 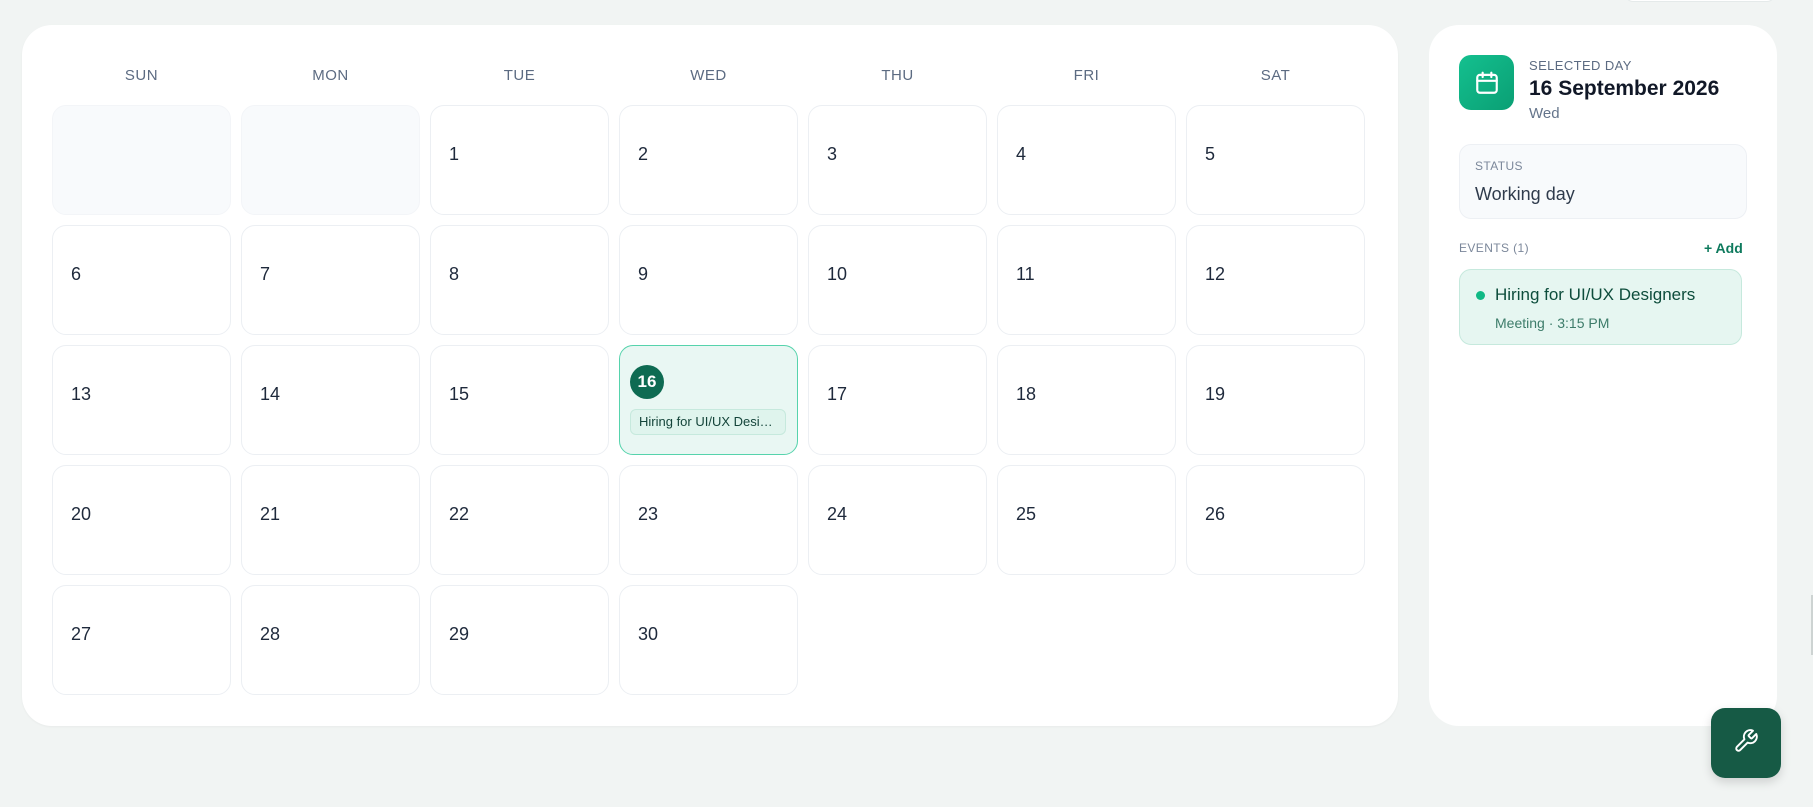 I want to click on day-number: 1, so click(x=454, y=154).